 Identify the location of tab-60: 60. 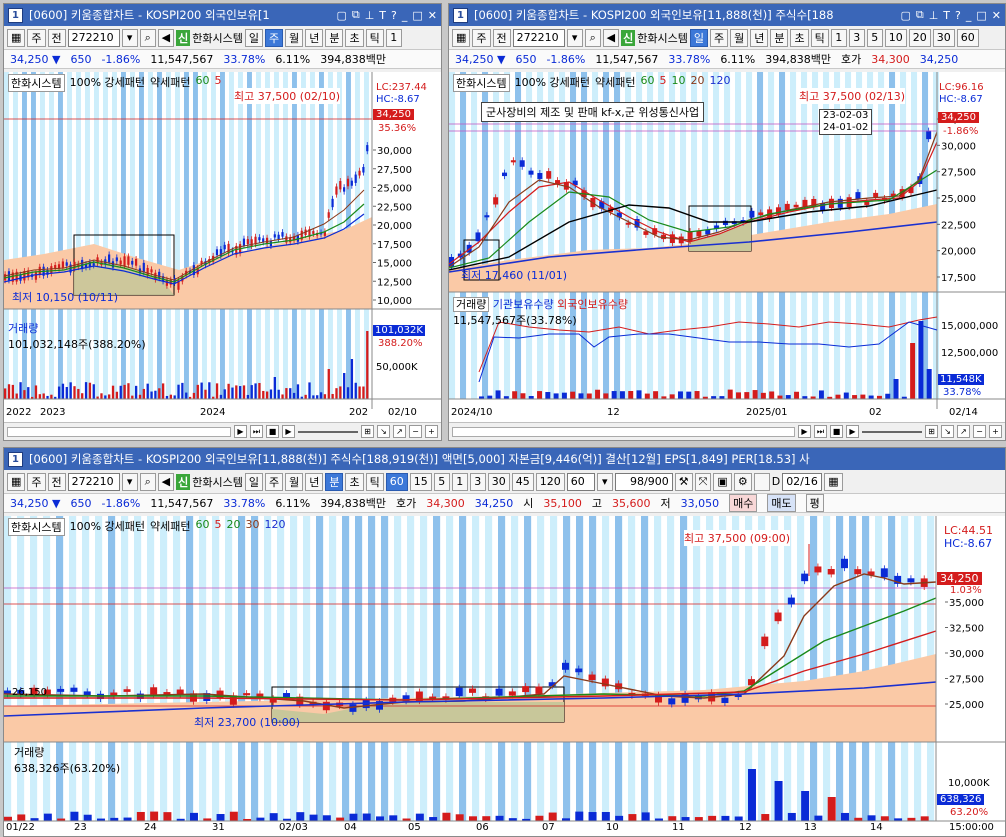
(967, 37).